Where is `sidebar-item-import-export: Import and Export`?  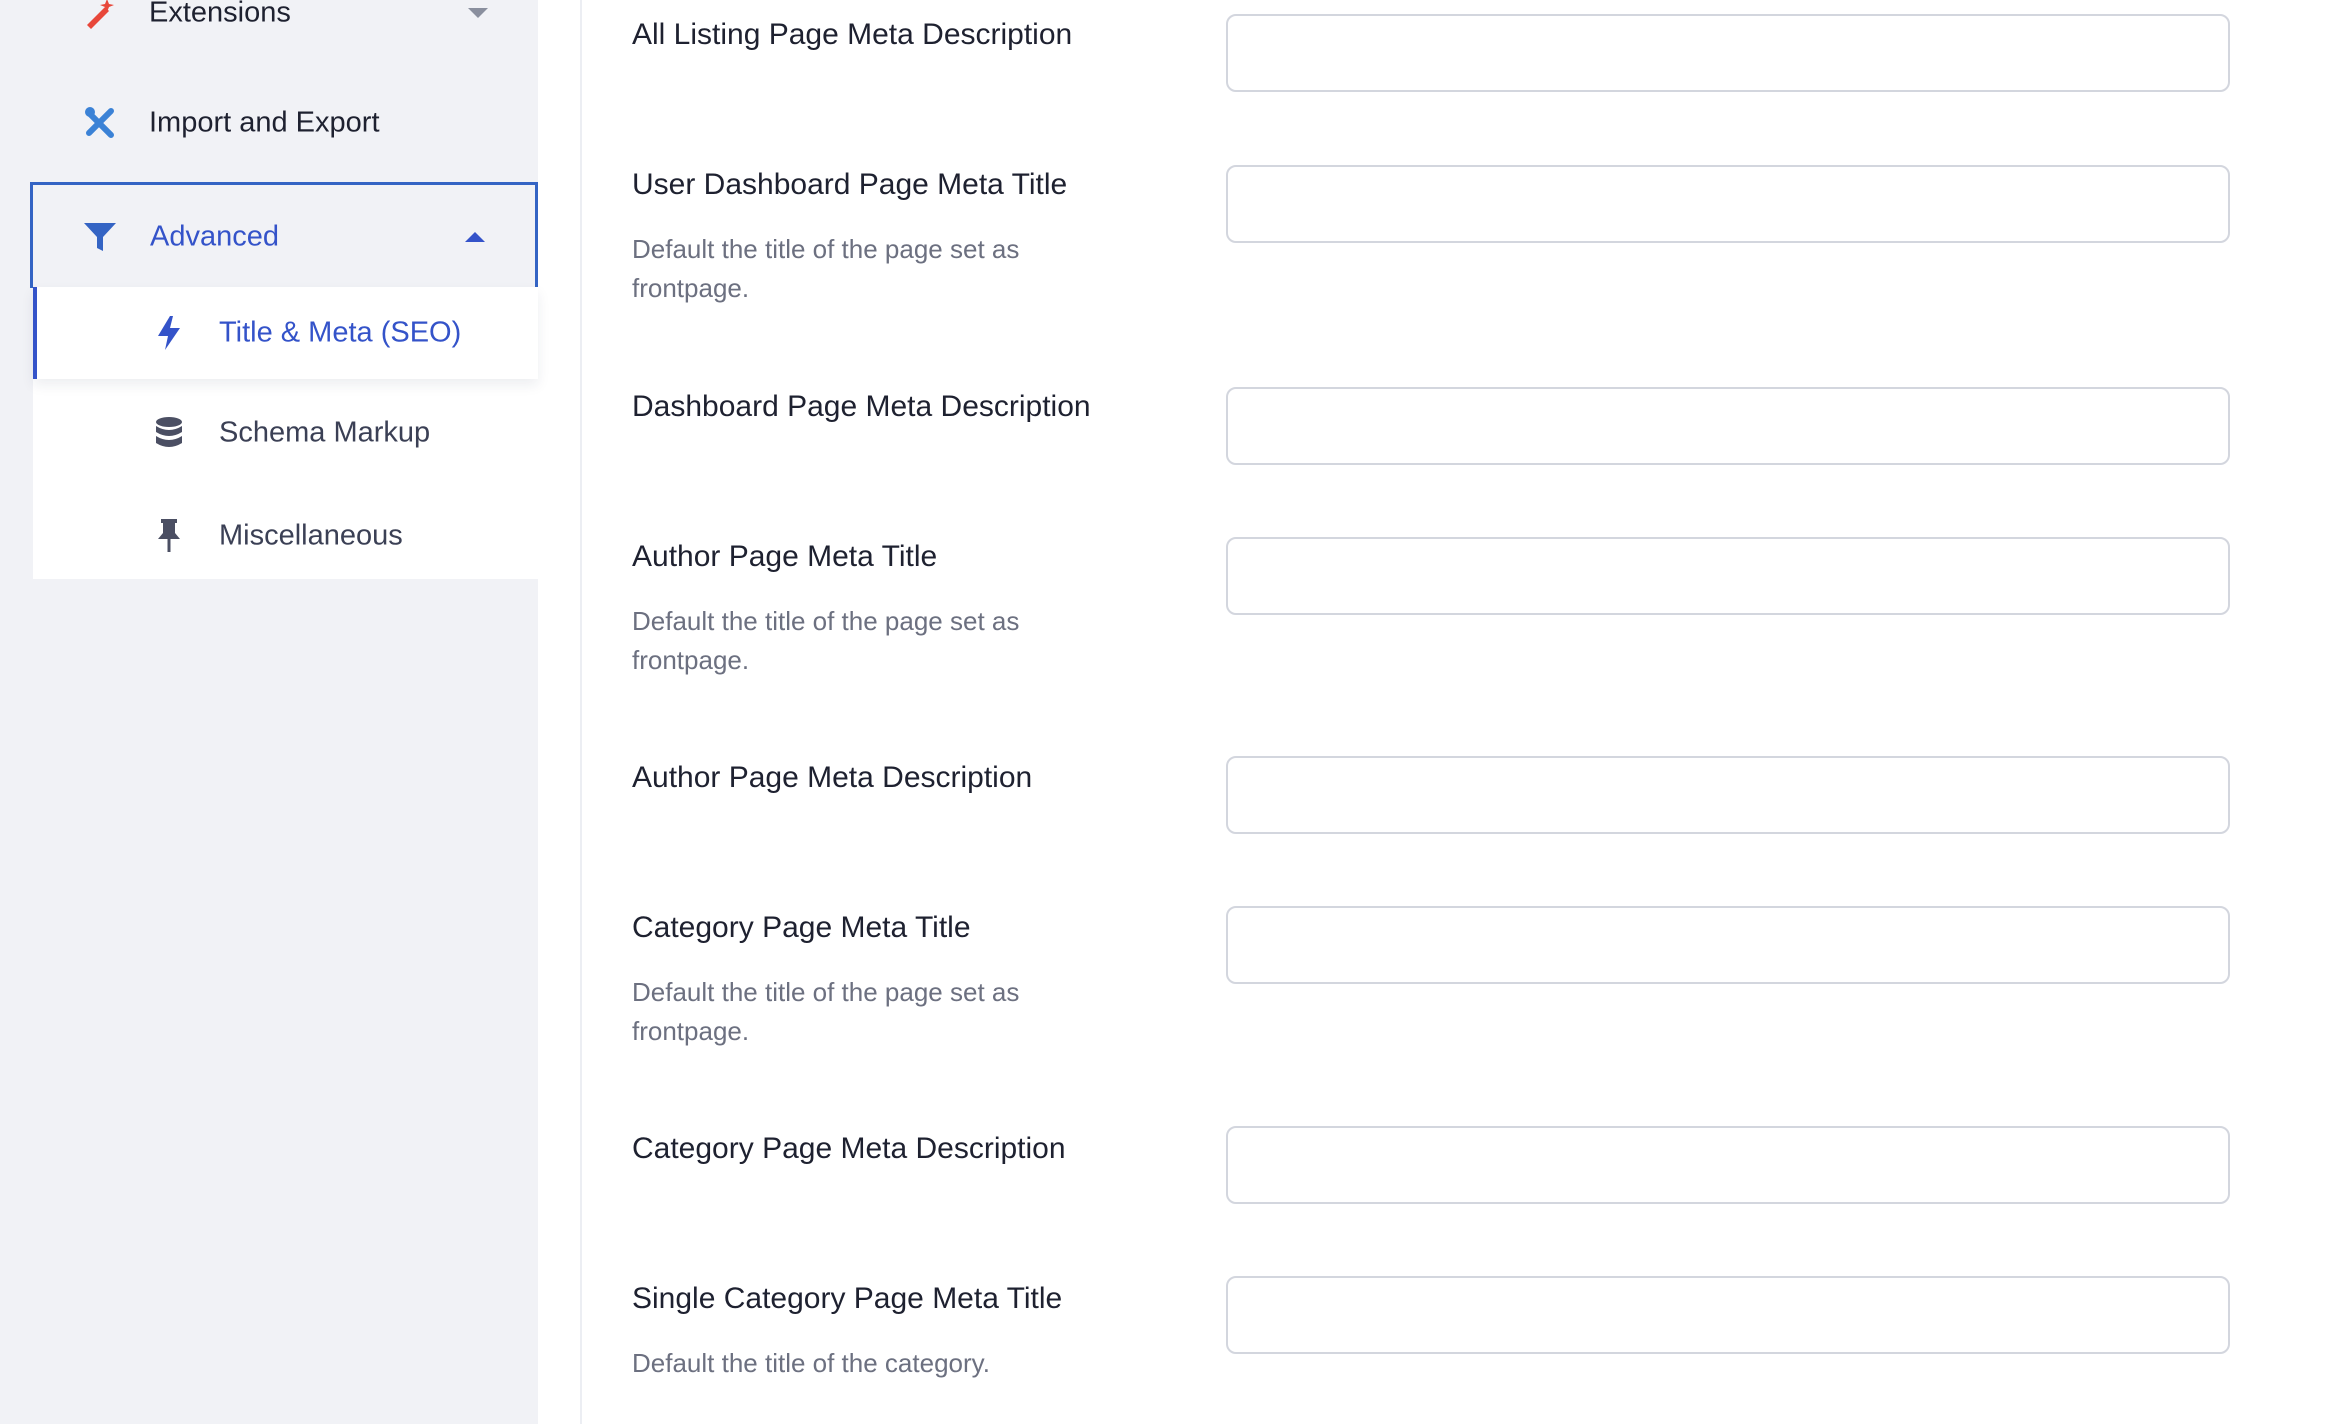 sidebar-item-import-export: Import and Export is located at coordinates (285, 122).